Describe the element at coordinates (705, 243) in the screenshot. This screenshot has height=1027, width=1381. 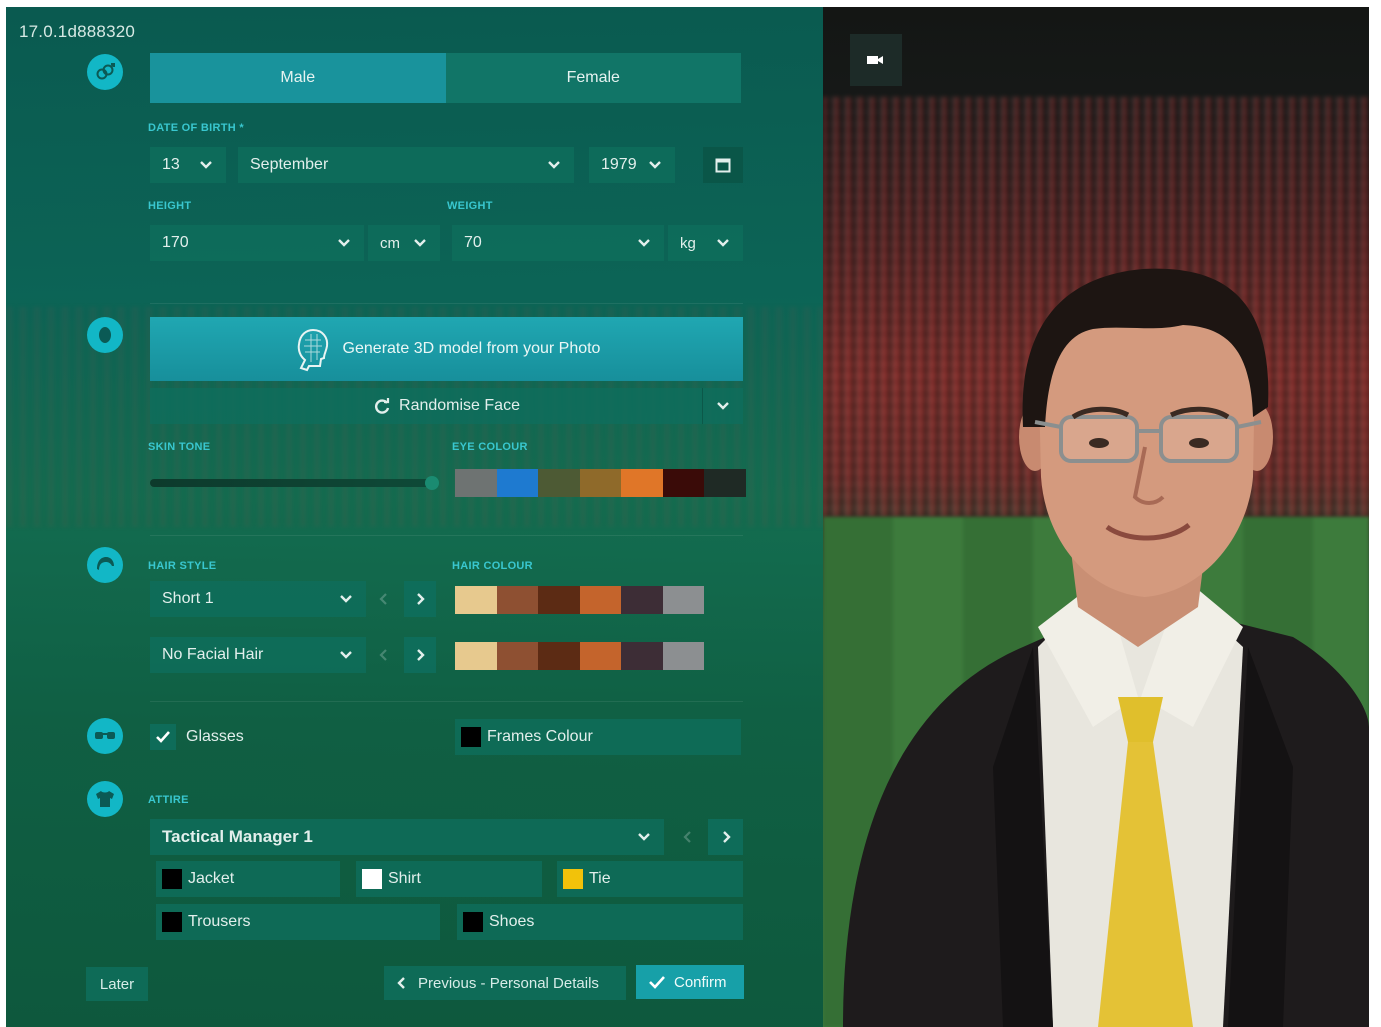
I see `weight-unit-select: kg` at that location.